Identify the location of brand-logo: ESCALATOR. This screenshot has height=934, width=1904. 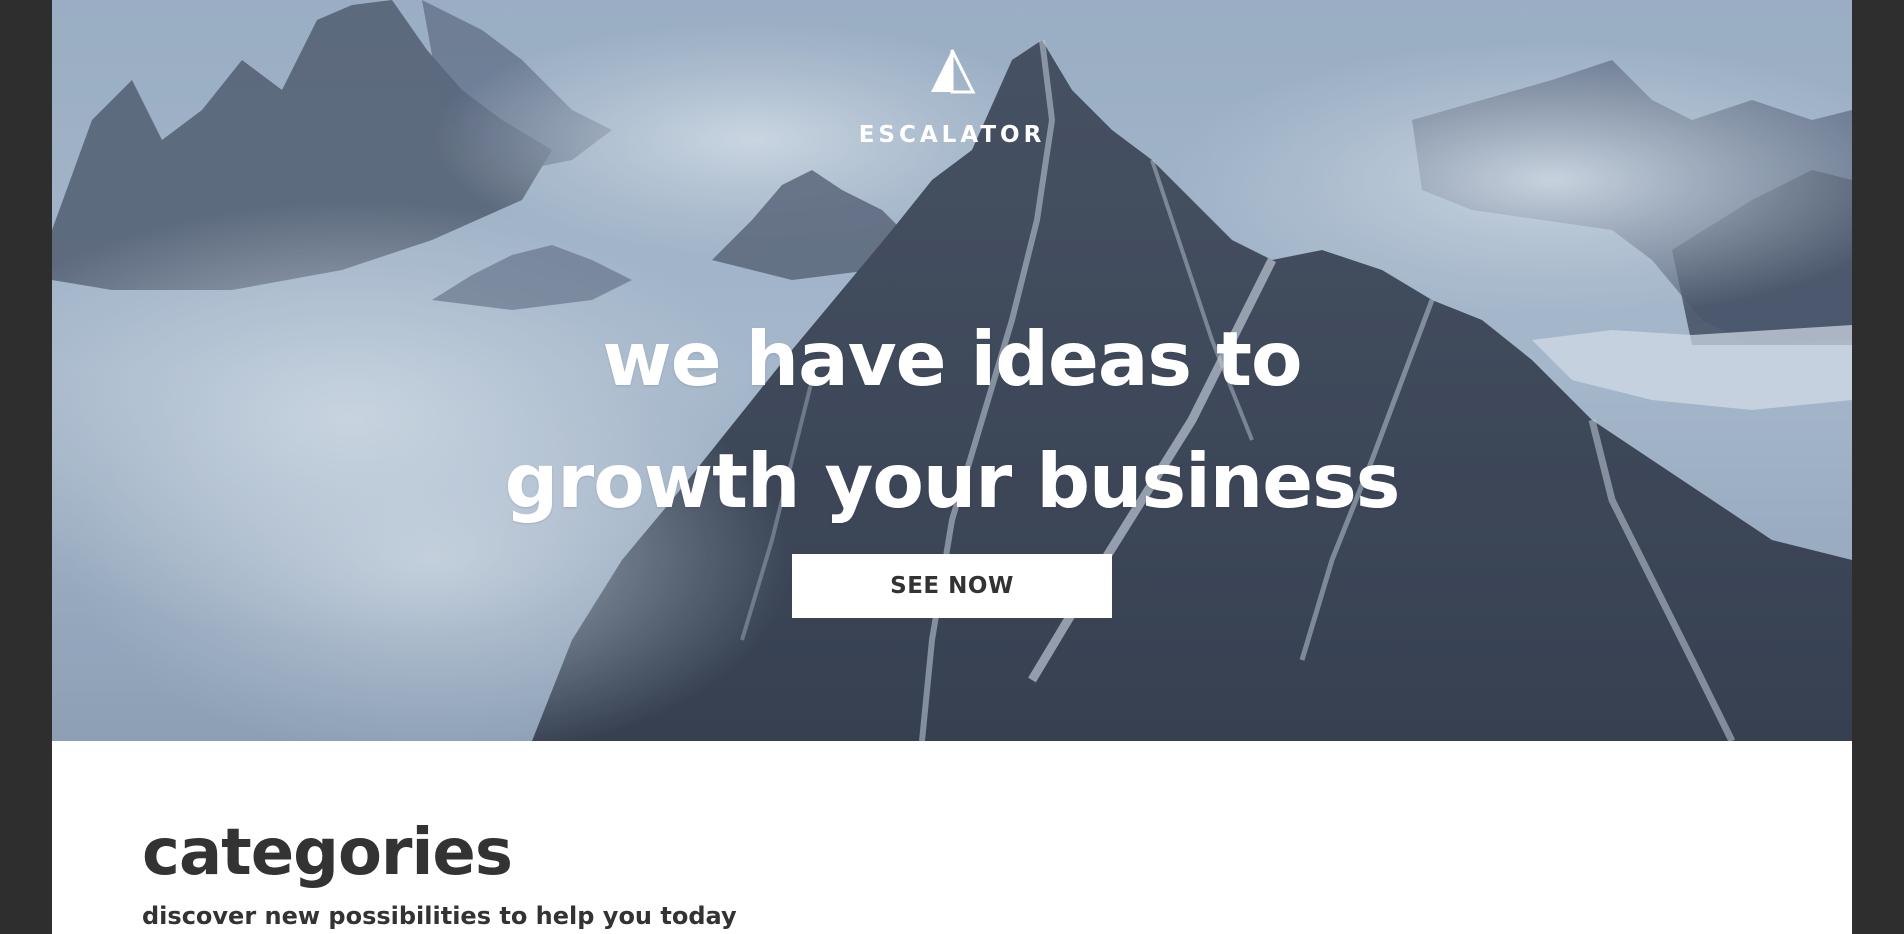
(952, 98).